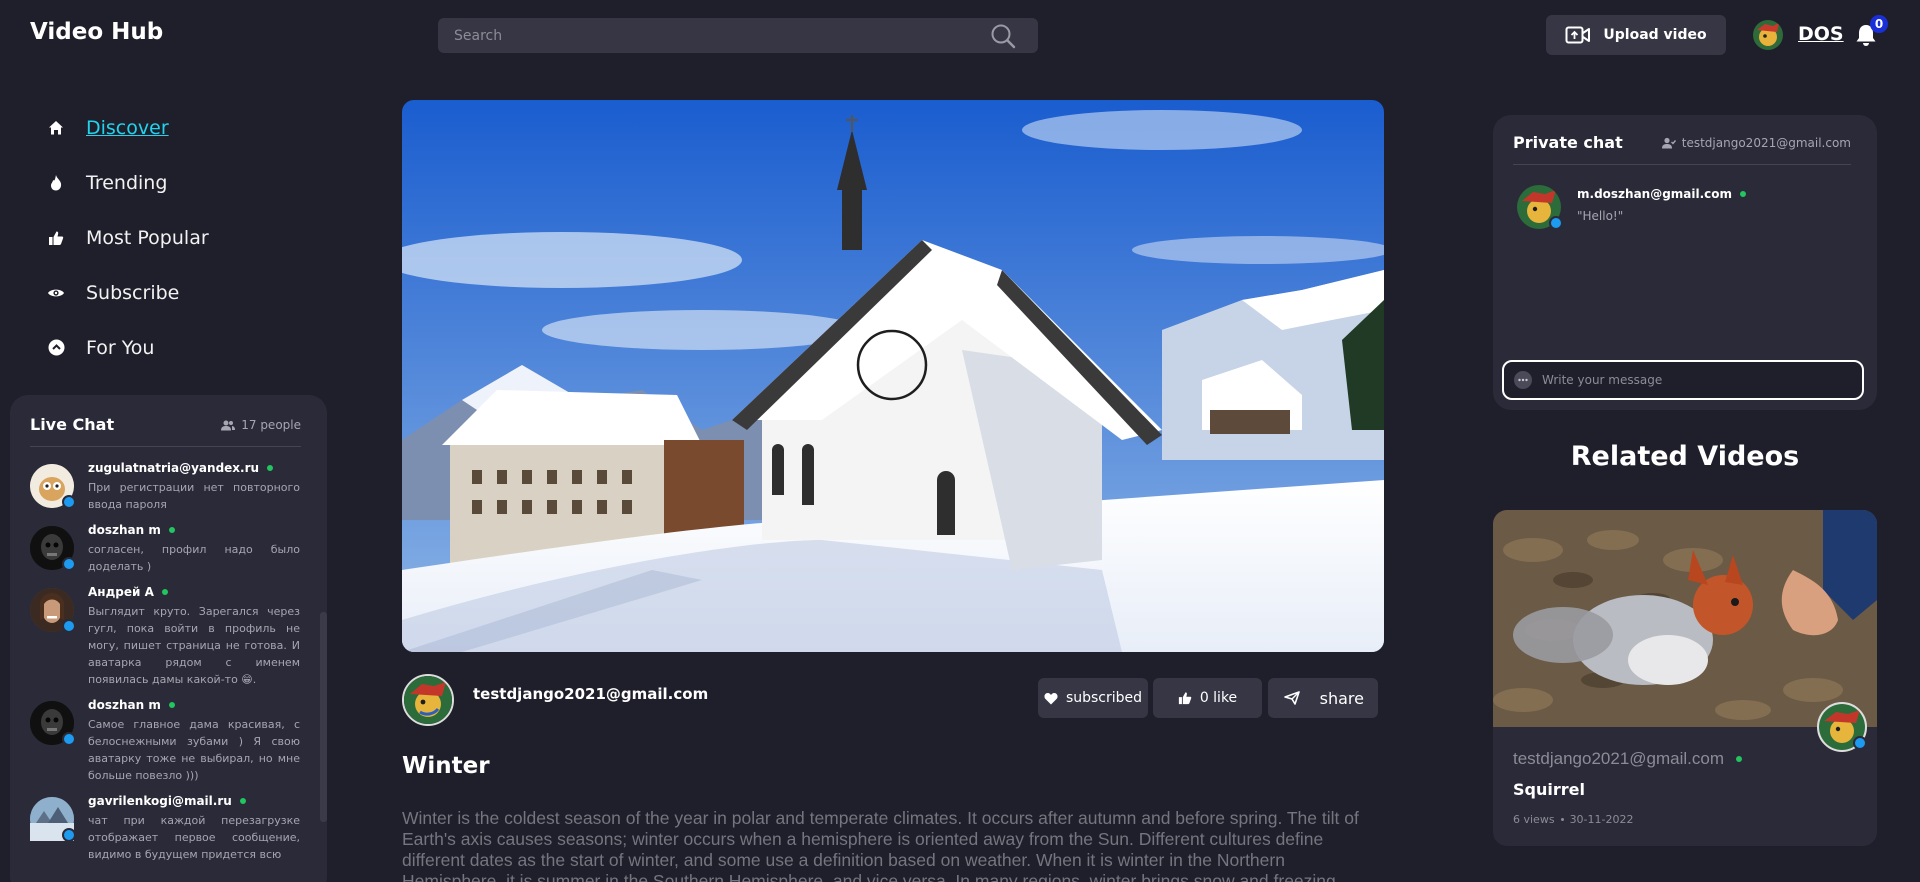 This screenshot has height=882, width=1920. Describe the element at coordinates (160, 801) in the screenshot. I see `chat-author-name: gavrilenkogi@mail.ru` at that location.